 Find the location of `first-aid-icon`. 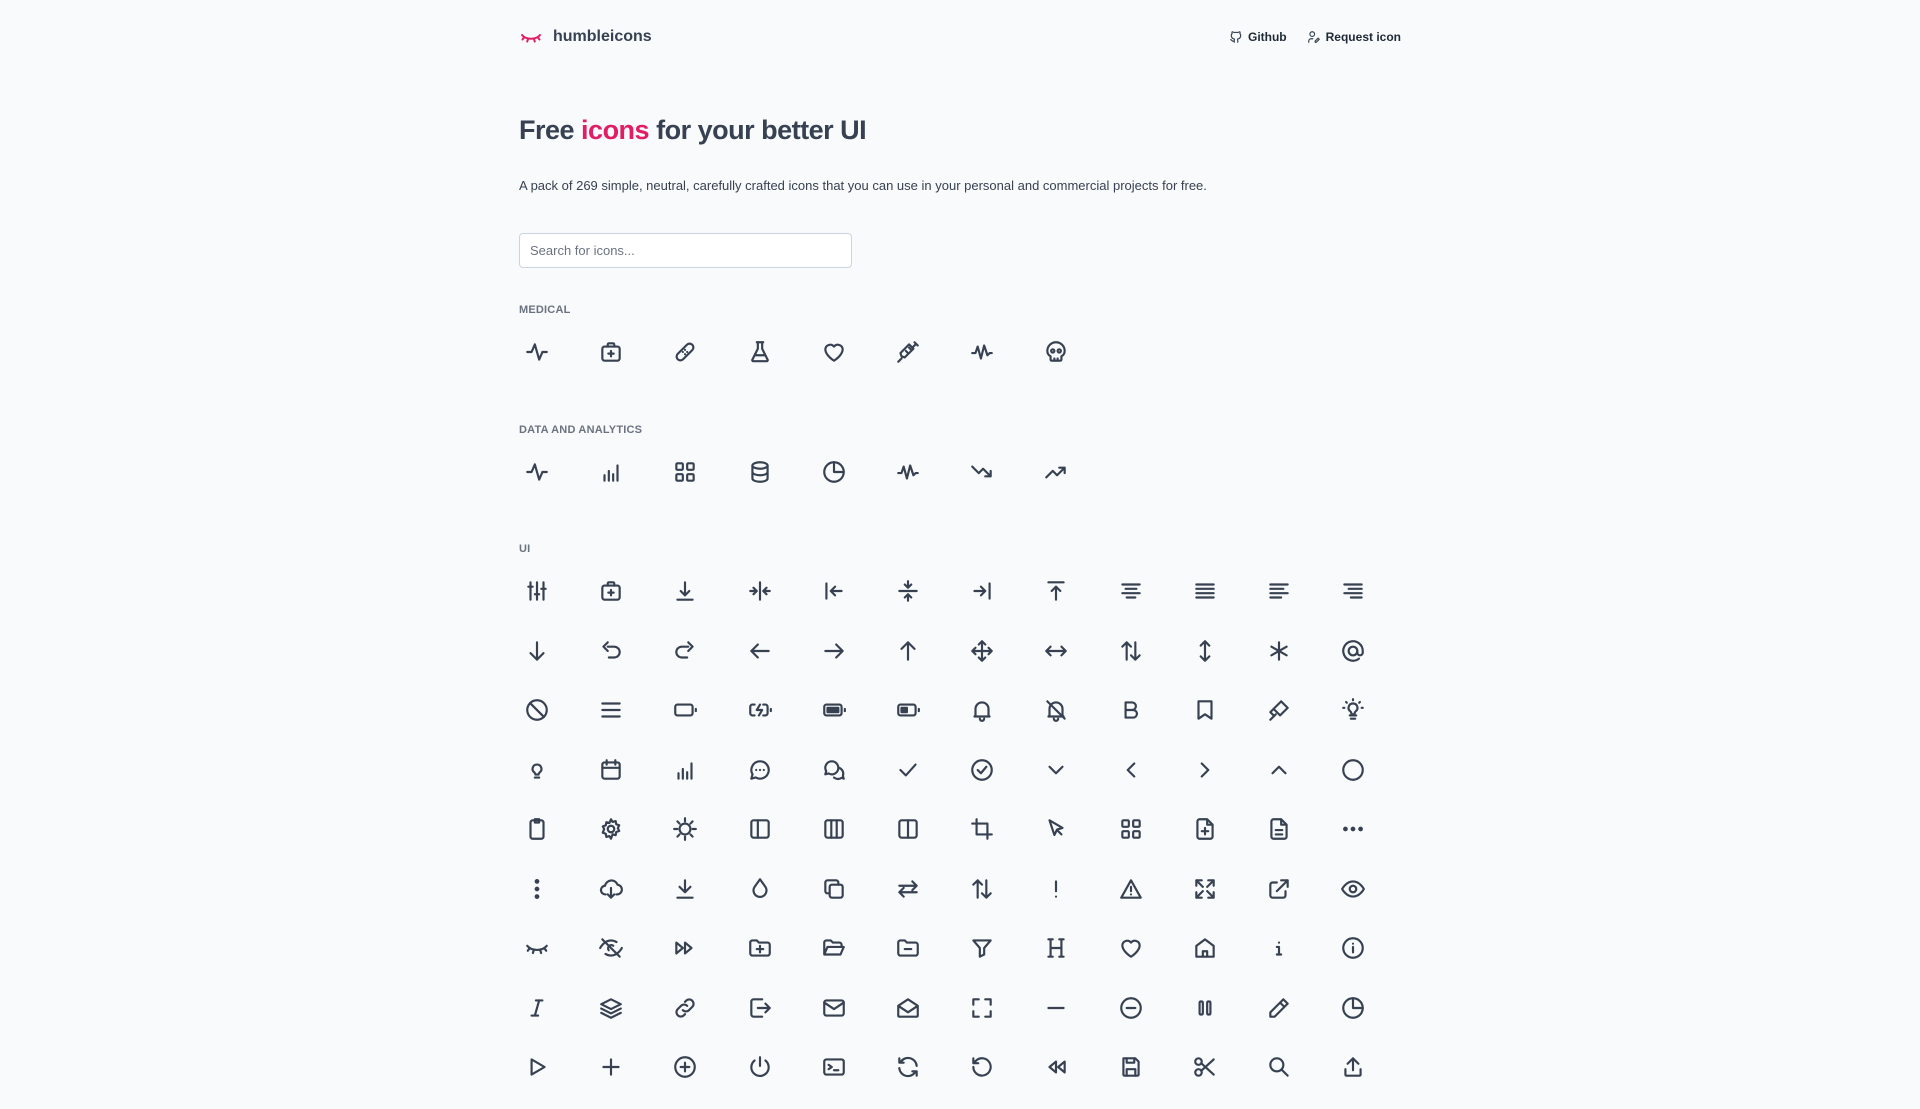

first-aid-icon is located at coordinates (611, 591).